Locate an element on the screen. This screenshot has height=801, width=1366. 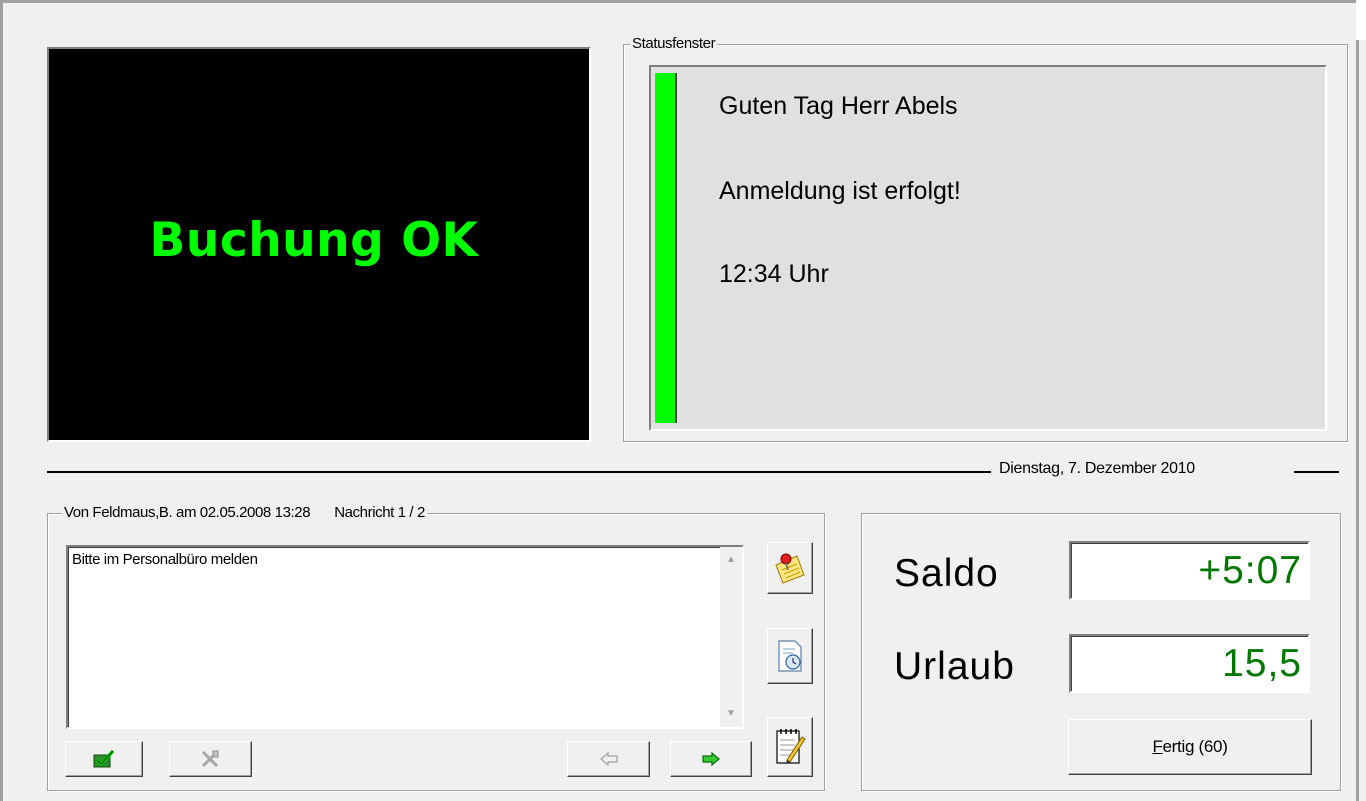
document-clock-icon is located at coordinates (790, 656).